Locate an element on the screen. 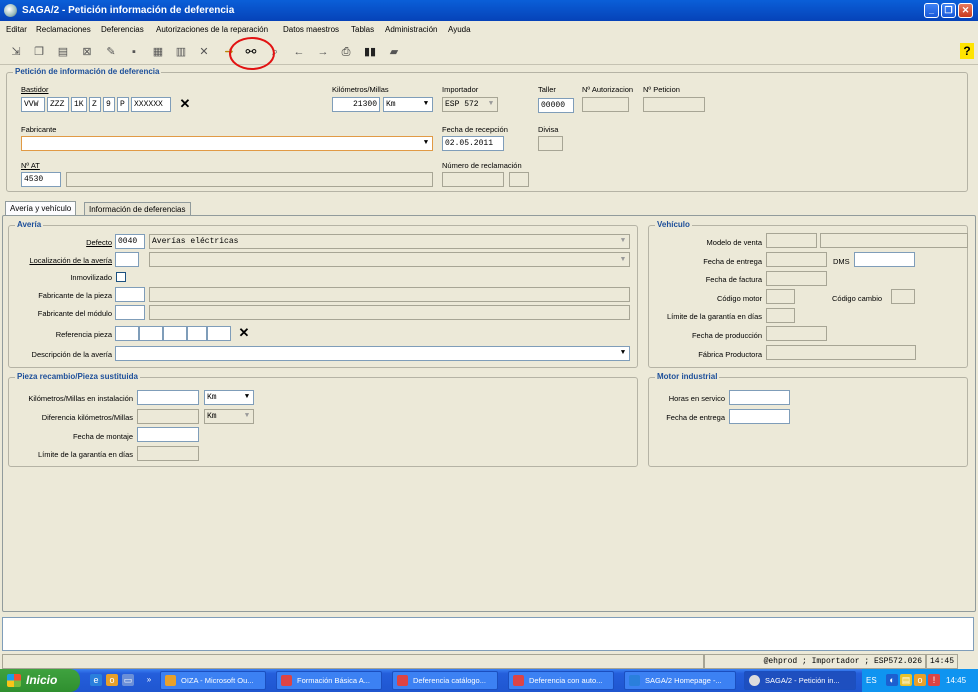 The image size is (978, 692). localizacion-select: ▼ is located at coordinates (389, 259).